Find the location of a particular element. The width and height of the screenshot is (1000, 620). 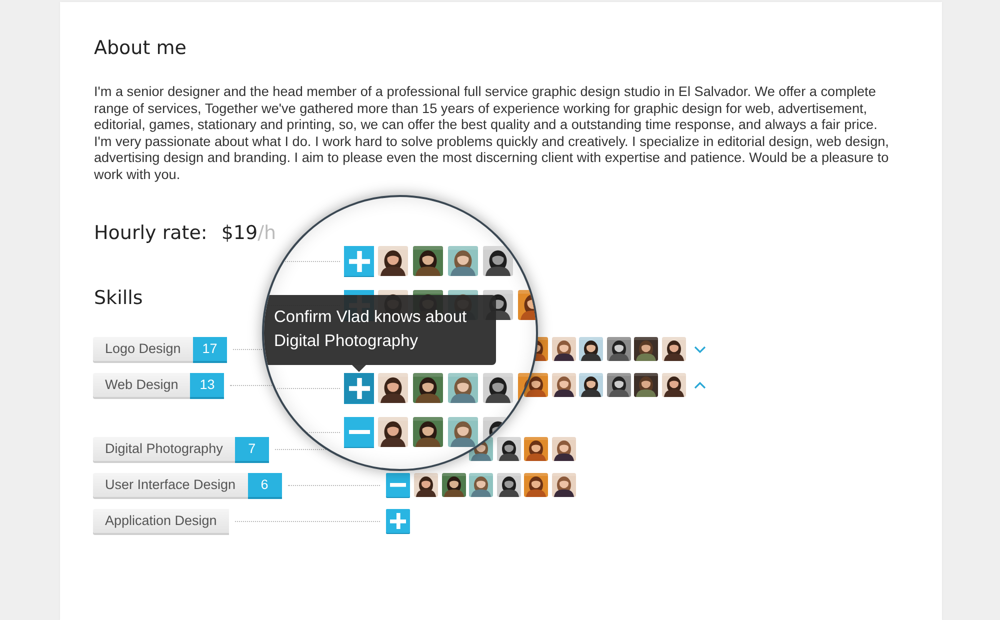

skill-name: Application Design is located at coordinates (161, 521).